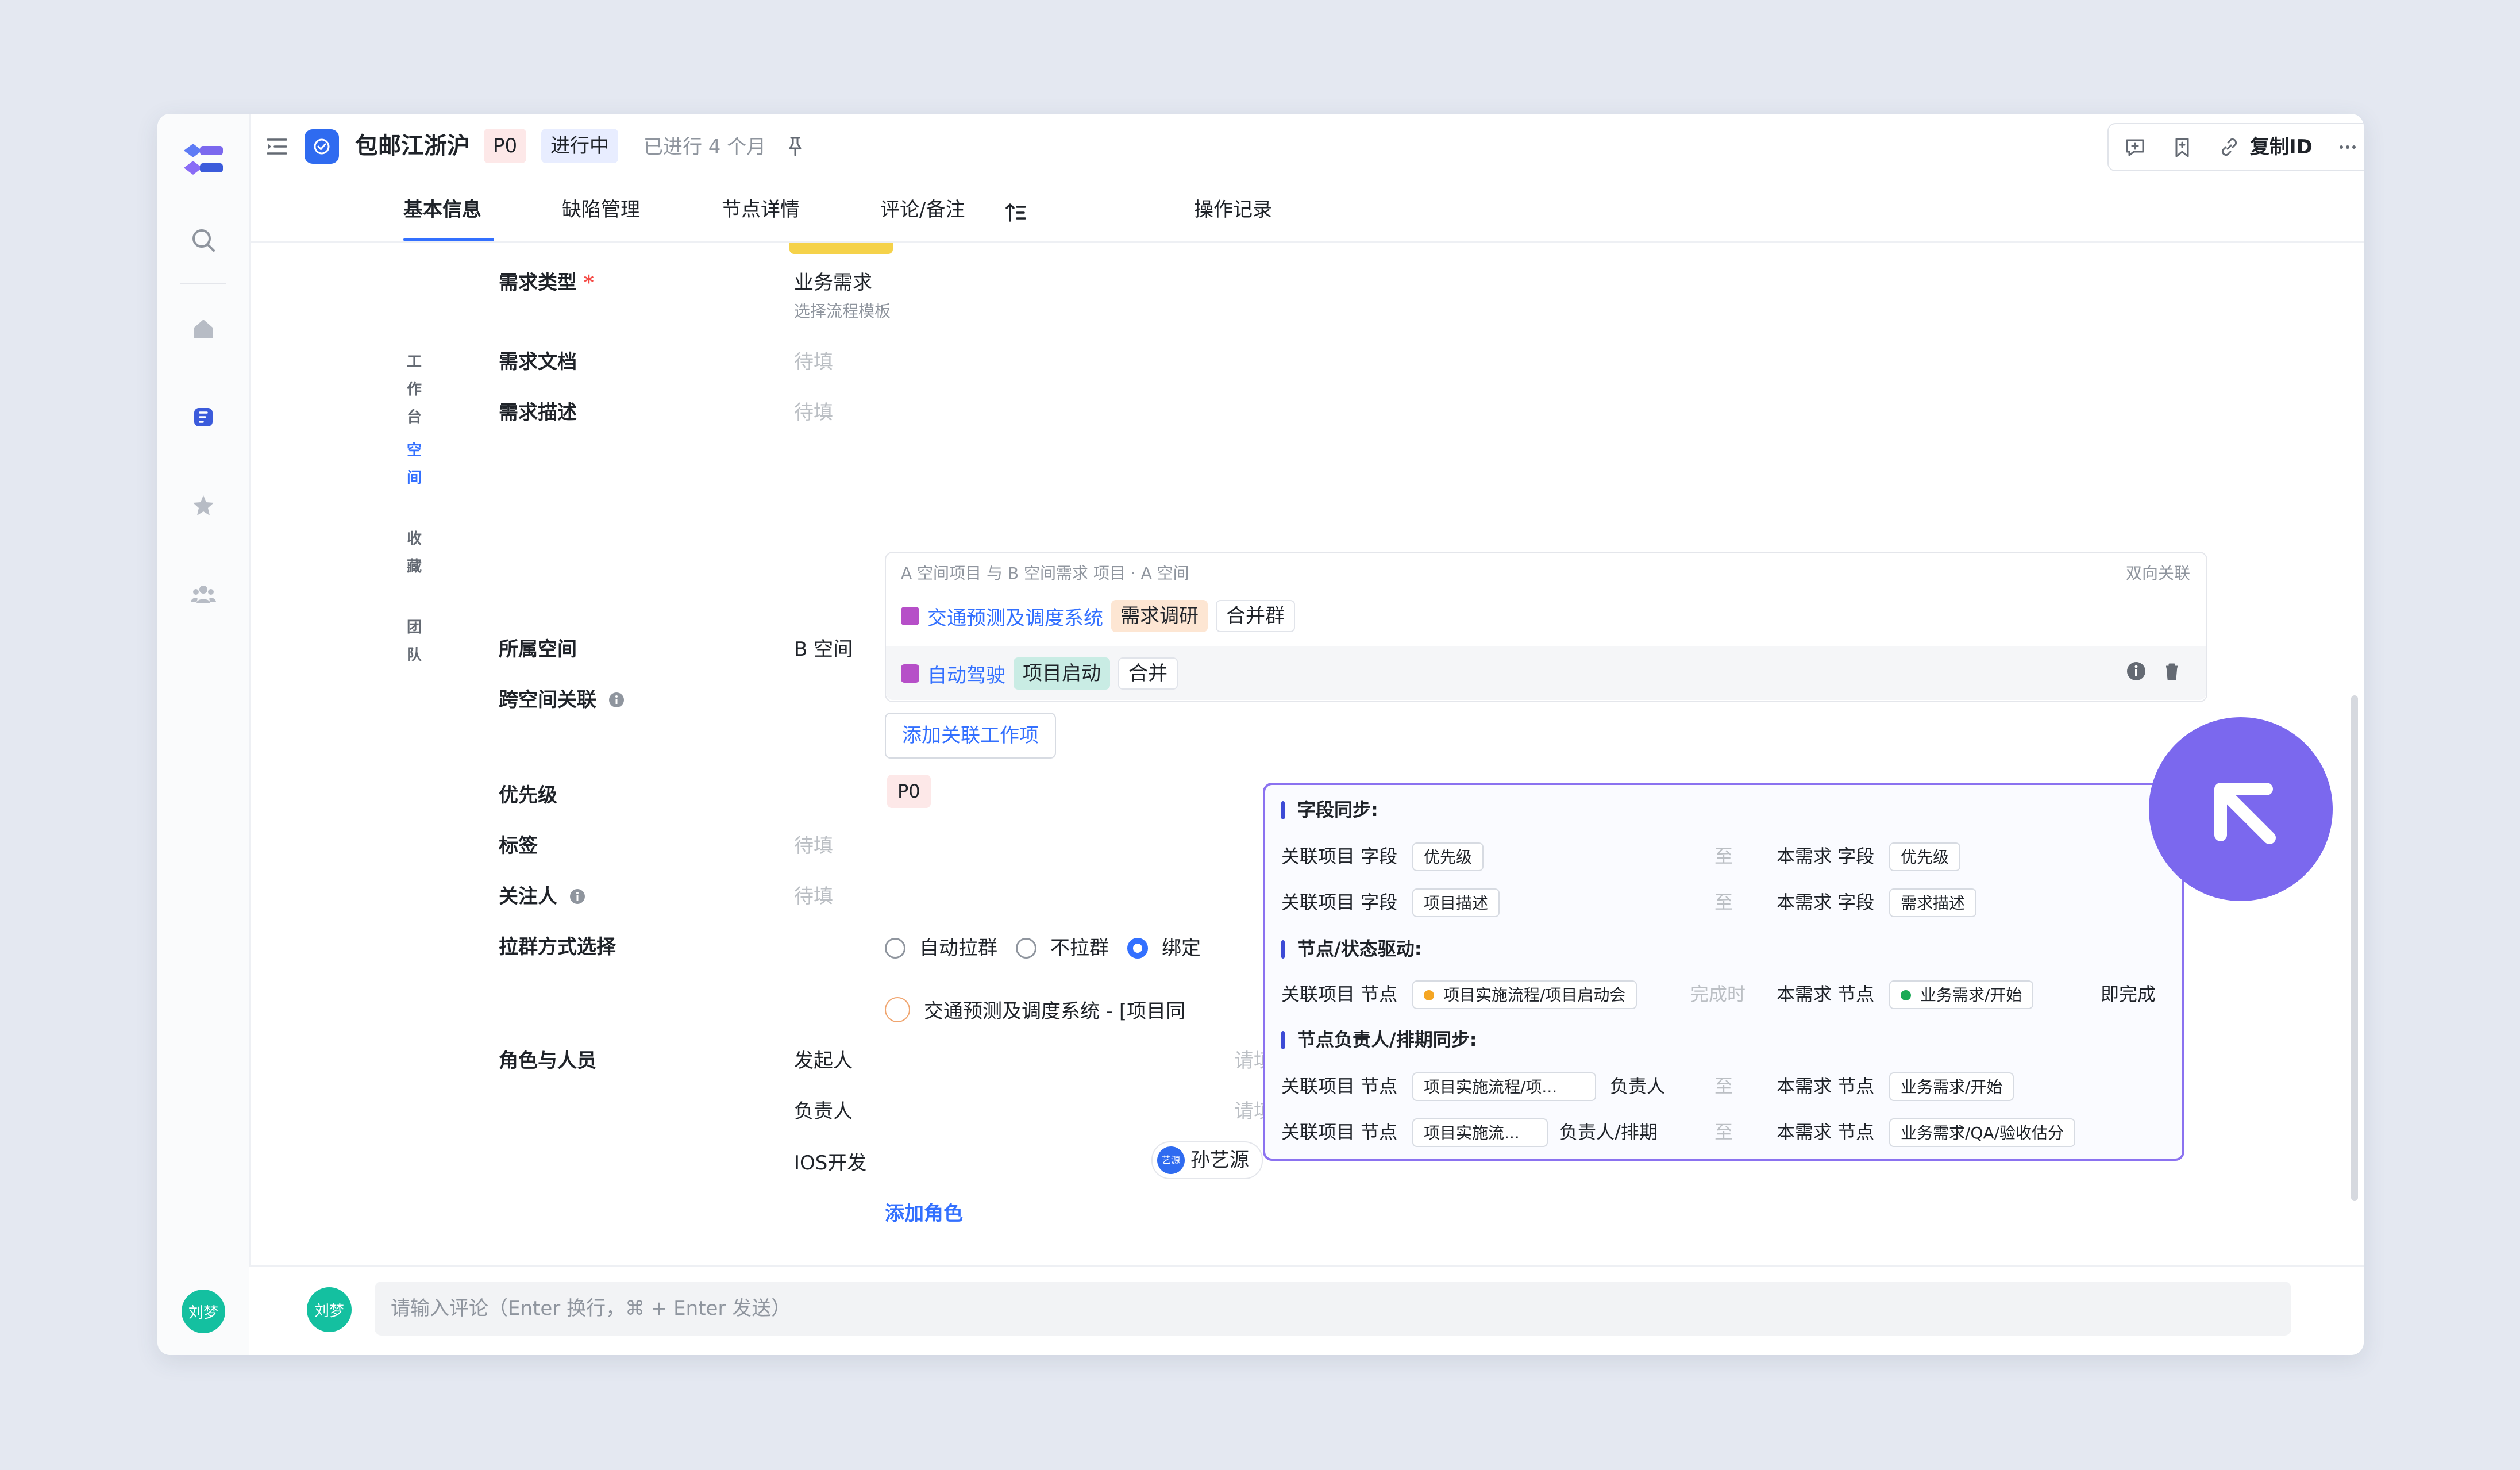  What do you see at coordinates (2128, 994) in the screenshot?
I see `instant-done-label: 即完成` at bounding box center [2128, 994].